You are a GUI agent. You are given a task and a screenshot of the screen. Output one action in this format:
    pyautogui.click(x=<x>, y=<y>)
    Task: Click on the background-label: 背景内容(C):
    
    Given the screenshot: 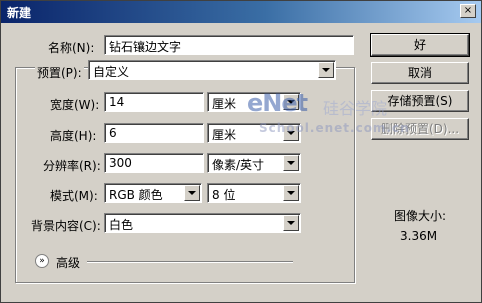 What is the action you would take?
    pyautogui.click(x=66, y=226)
    